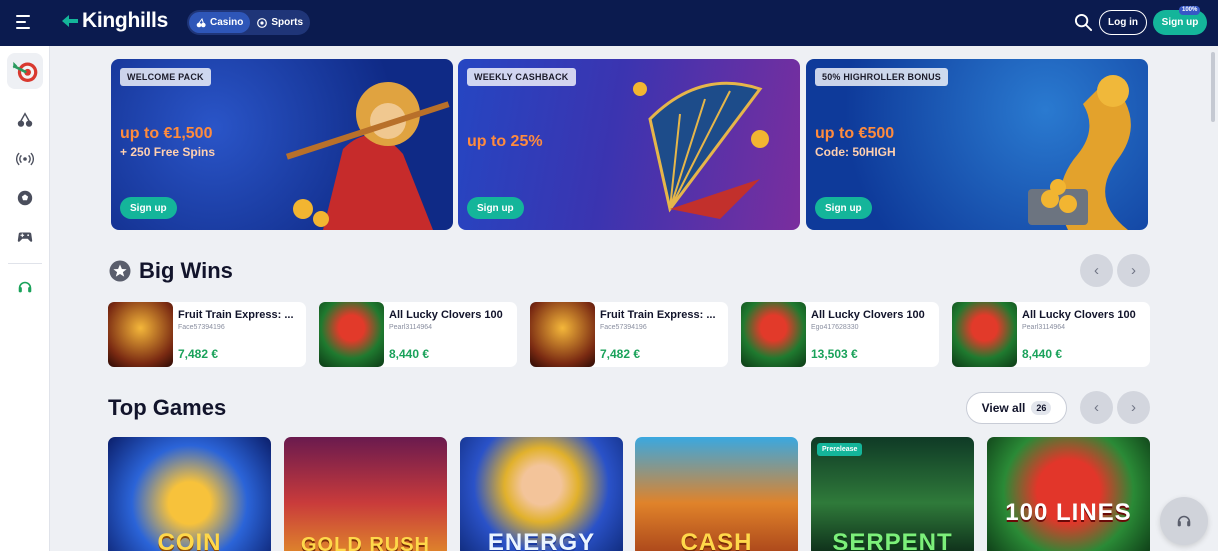 Image resolution: width=1218 pixels, height=551 pixels. What do you see at coordinates (1068, 494) in the screenshot?
I see `game-tile-100-lines: 100 LINES` at bounding box center [1068, 494].